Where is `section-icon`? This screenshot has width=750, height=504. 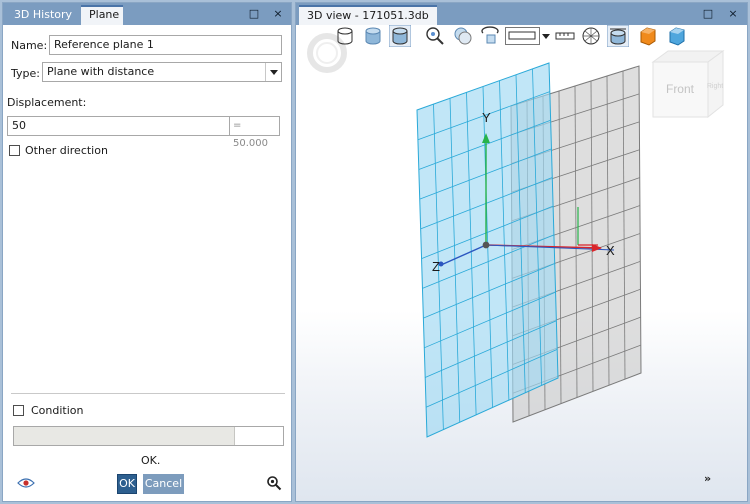
section-icon is located at coordinates (618, 36).